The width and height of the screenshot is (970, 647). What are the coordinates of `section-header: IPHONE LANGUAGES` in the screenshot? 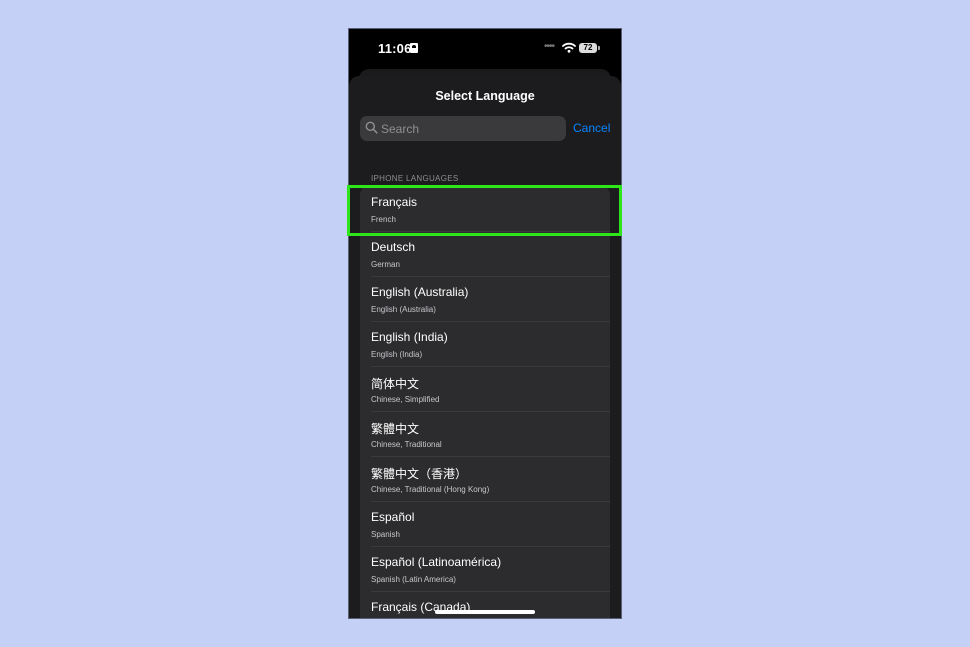 It's located at (415, 178).